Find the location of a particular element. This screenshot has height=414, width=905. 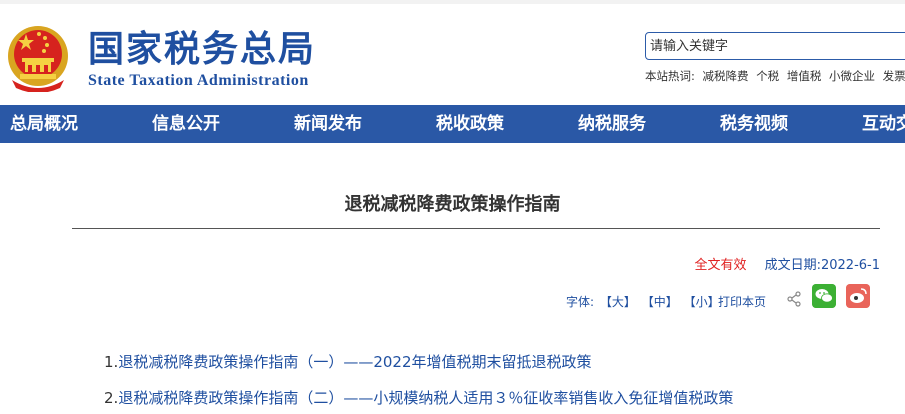

nav-item-service: 纳税服务 is located at coordinates (612, 124).